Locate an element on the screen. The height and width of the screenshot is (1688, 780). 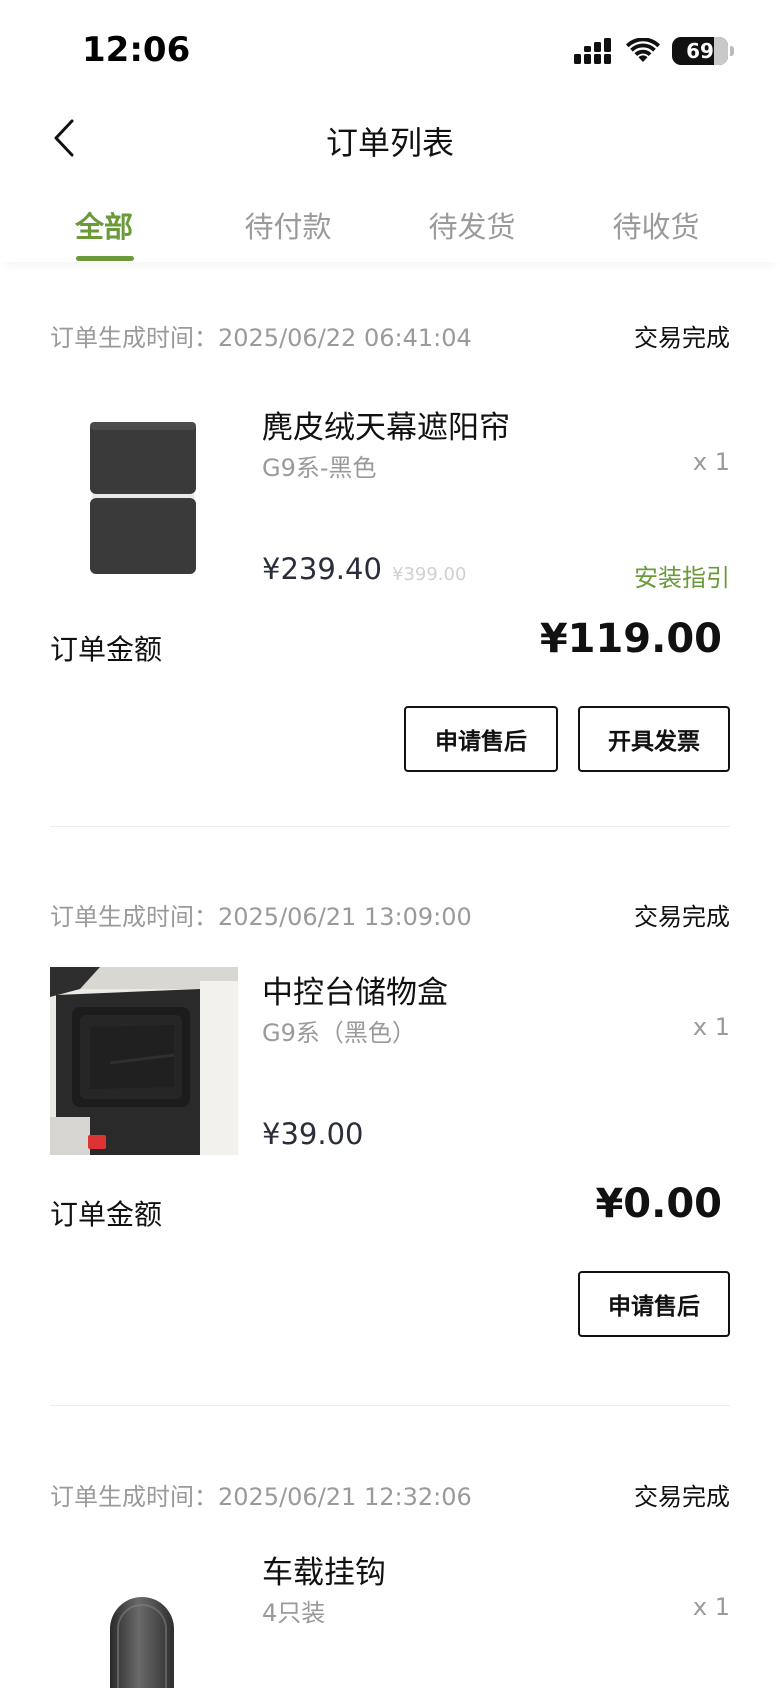
order-amount-value: ¥0.00 is located at coordinates (658, 1204).